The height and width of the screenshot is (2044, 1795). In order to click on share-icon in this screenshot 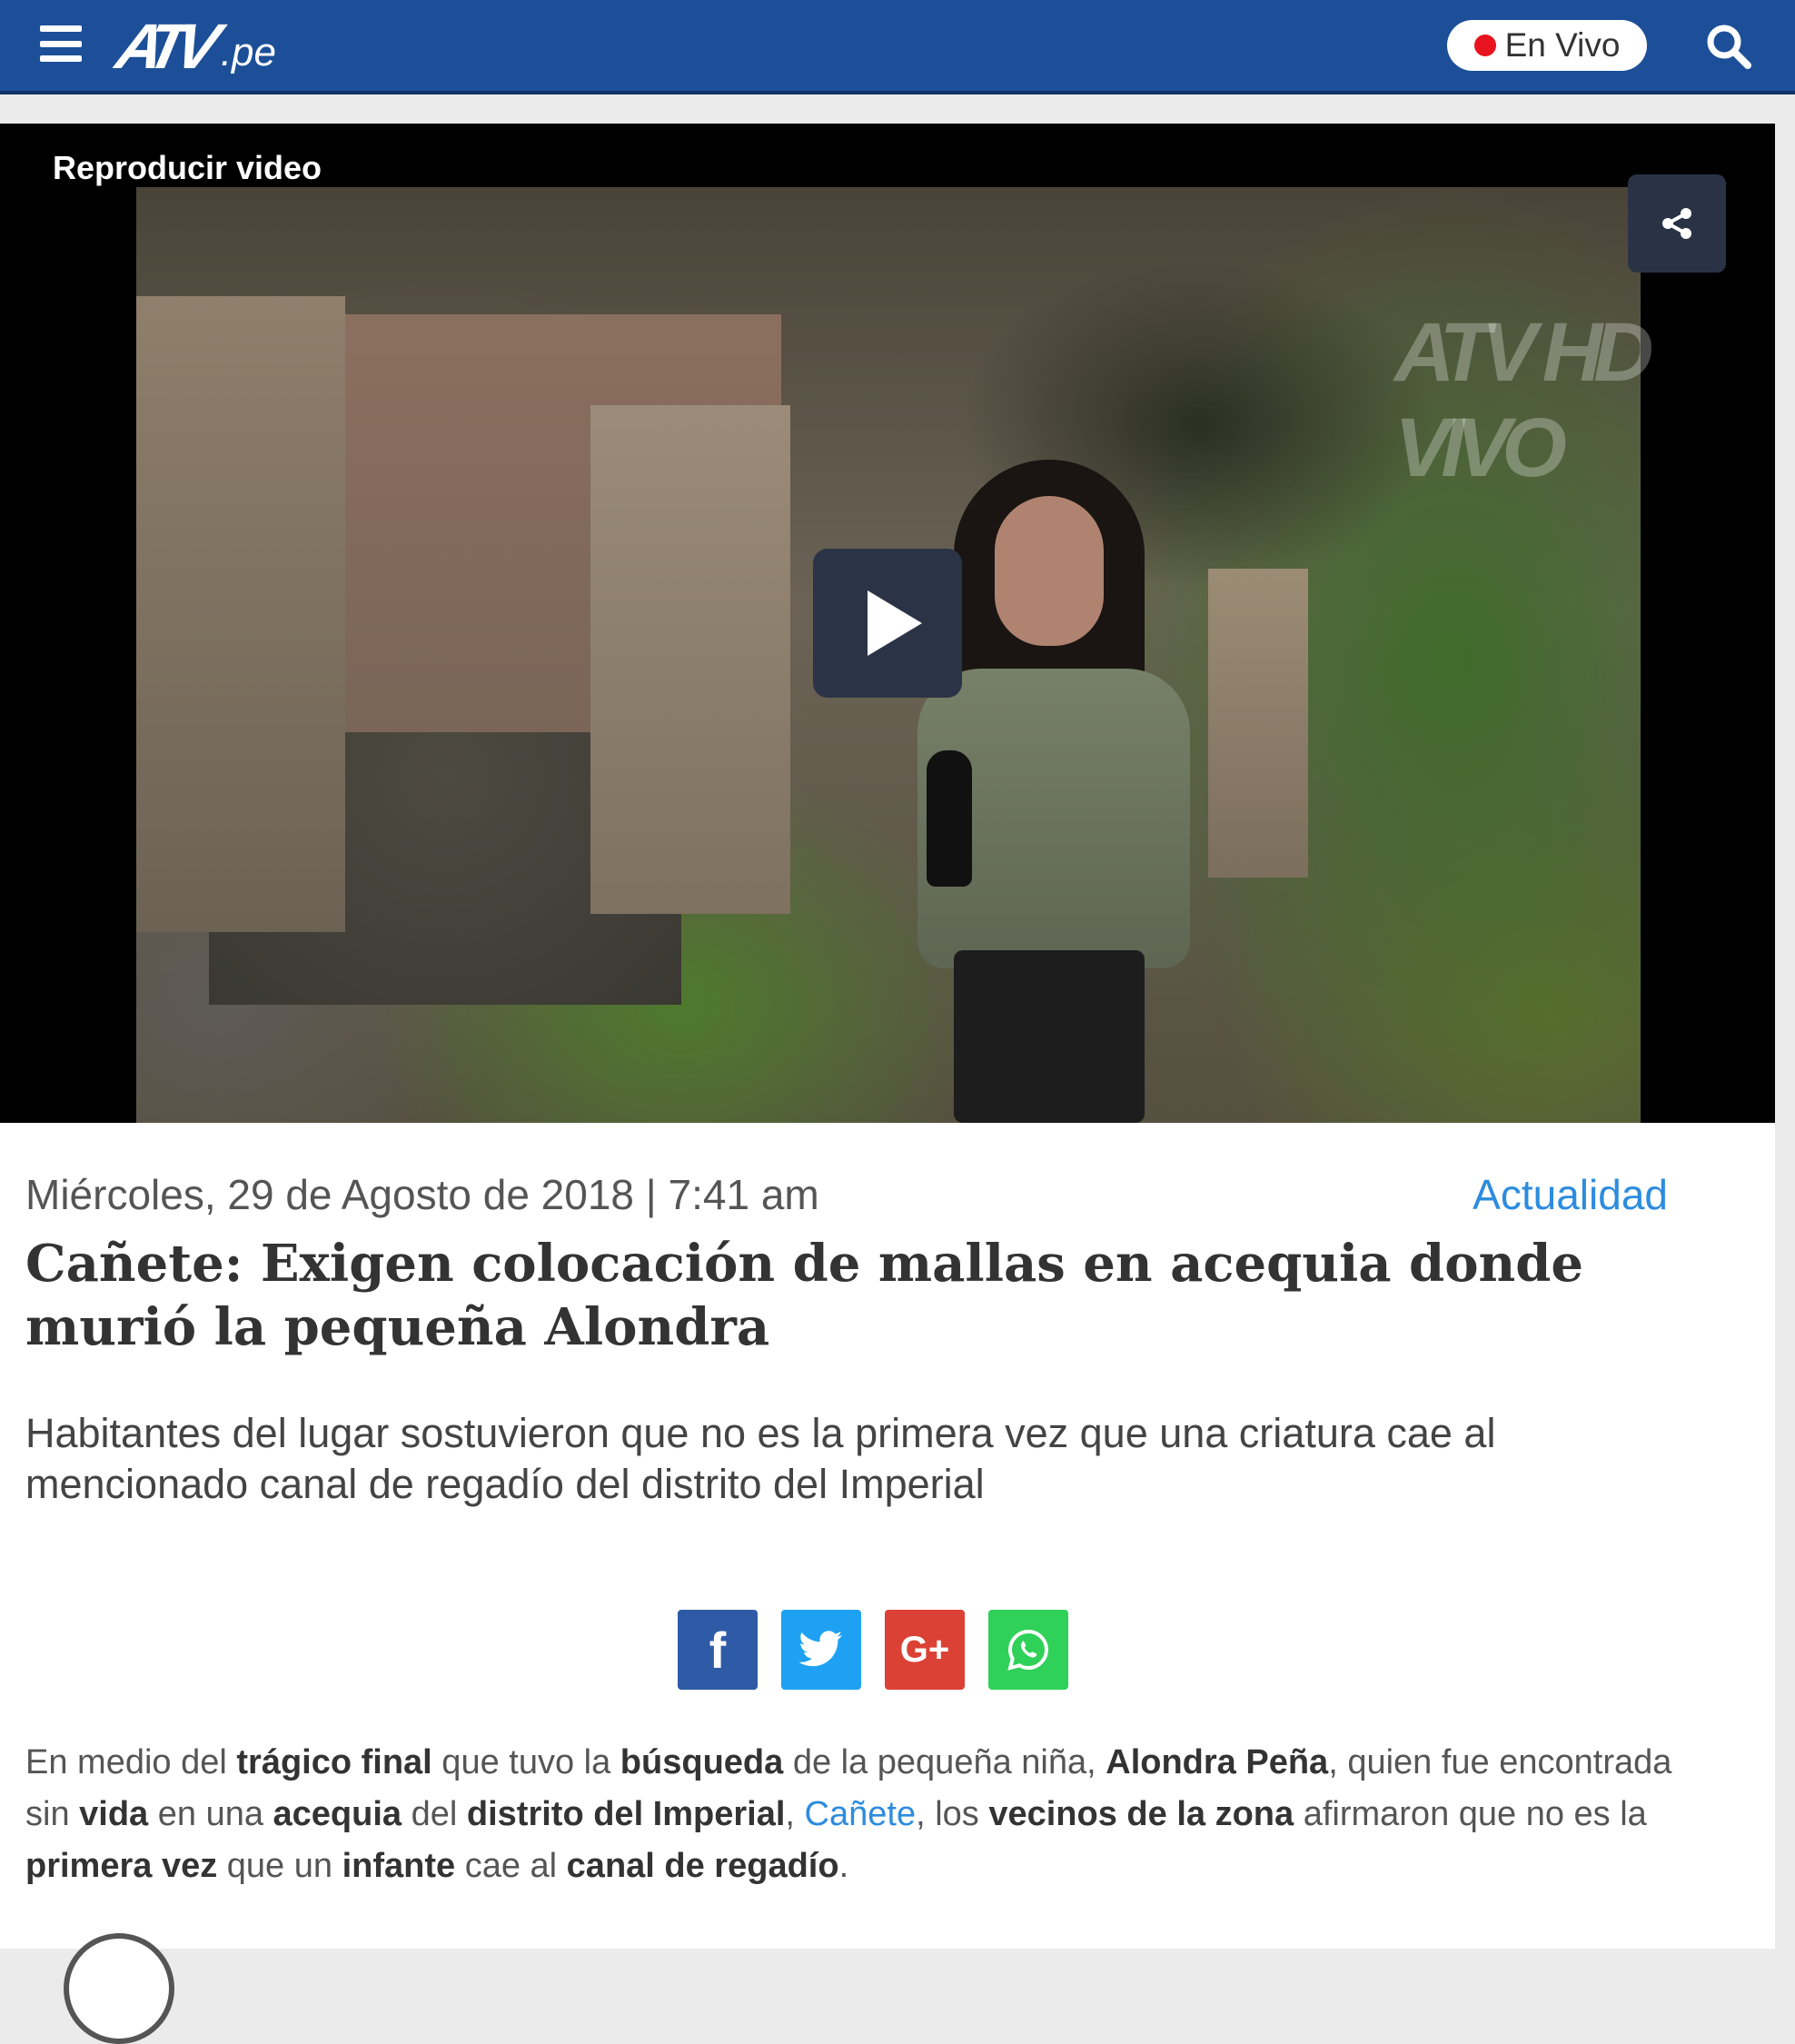, I will do `click(1677, 224)`.